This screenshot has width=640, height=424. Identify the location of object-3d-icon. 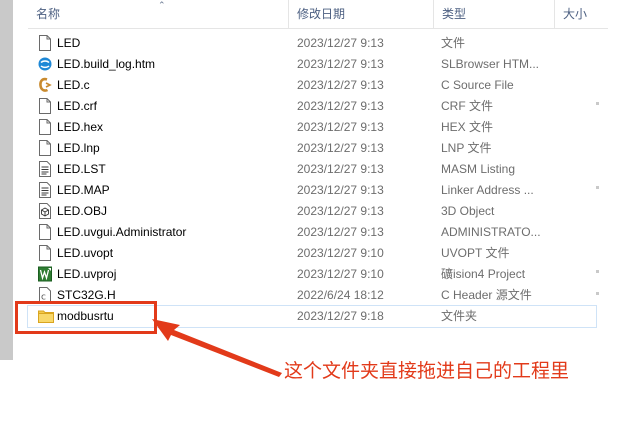
(45, 211).